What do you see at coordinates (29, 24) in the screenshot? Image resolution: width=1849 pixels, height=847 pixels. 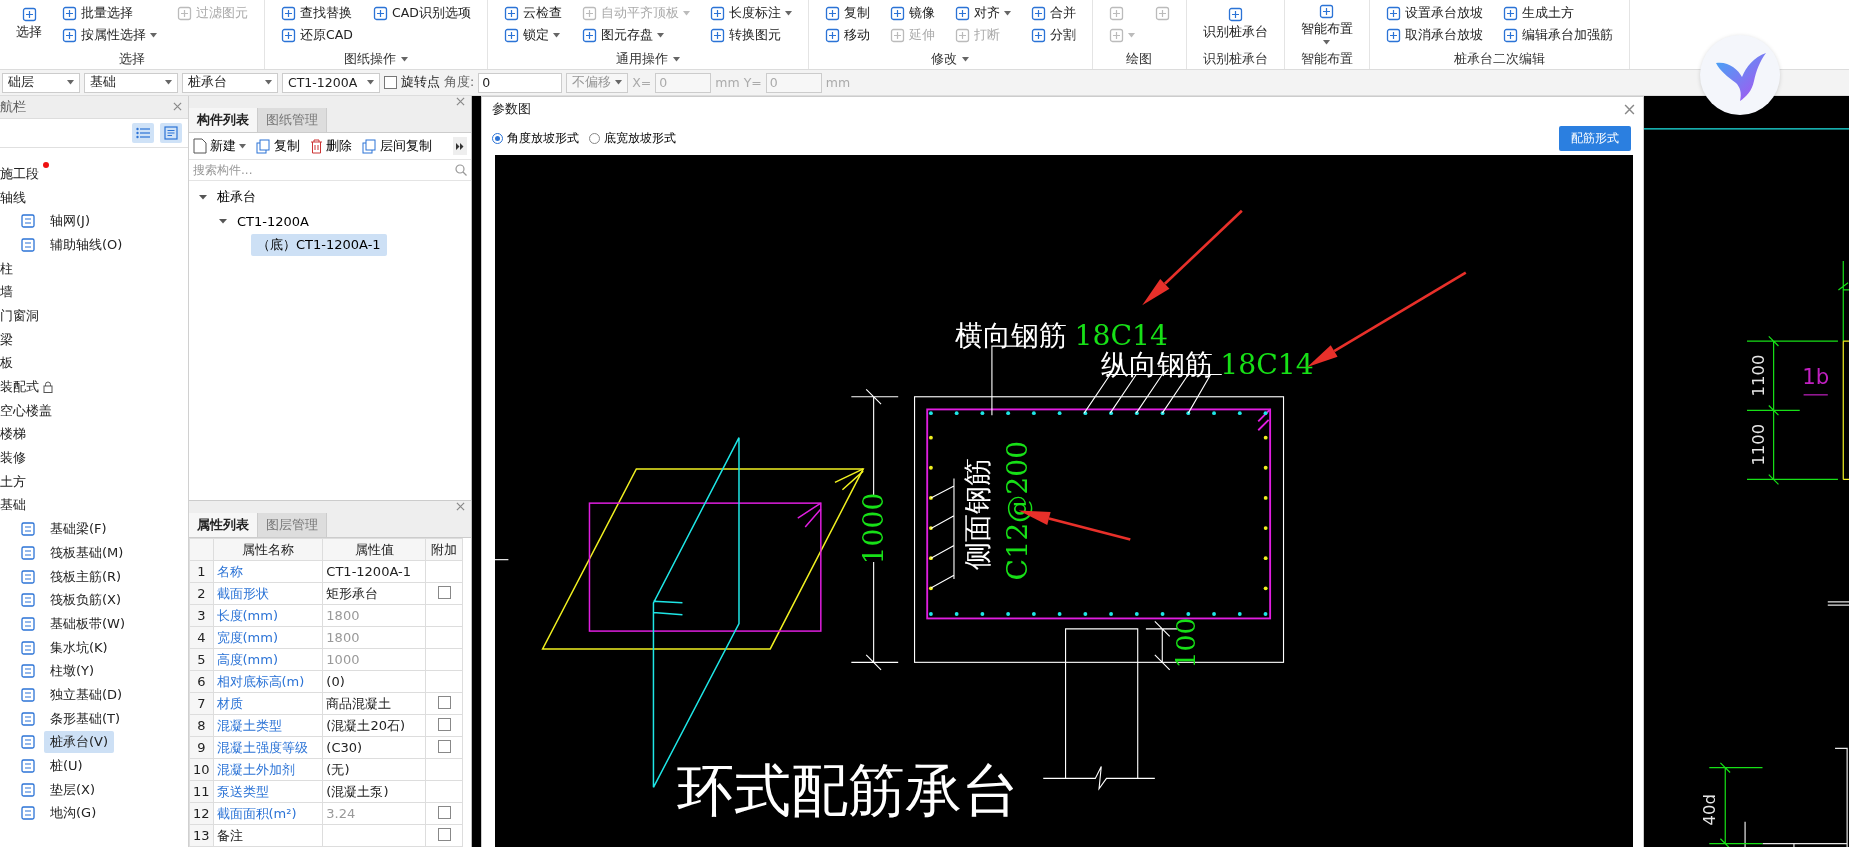 I see `ribbon-button: 选择` at bounding box center [29, 24].